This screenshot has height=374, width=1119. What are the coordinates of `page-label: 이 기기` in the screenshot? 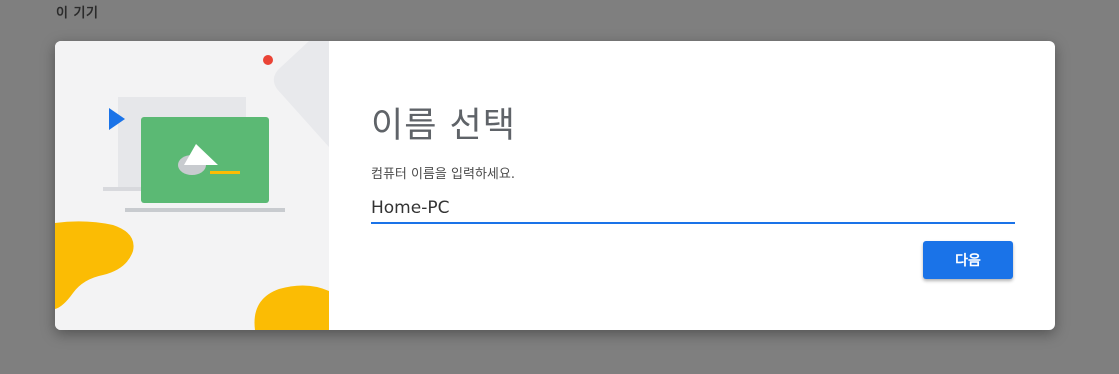 It's located at (77, 13).